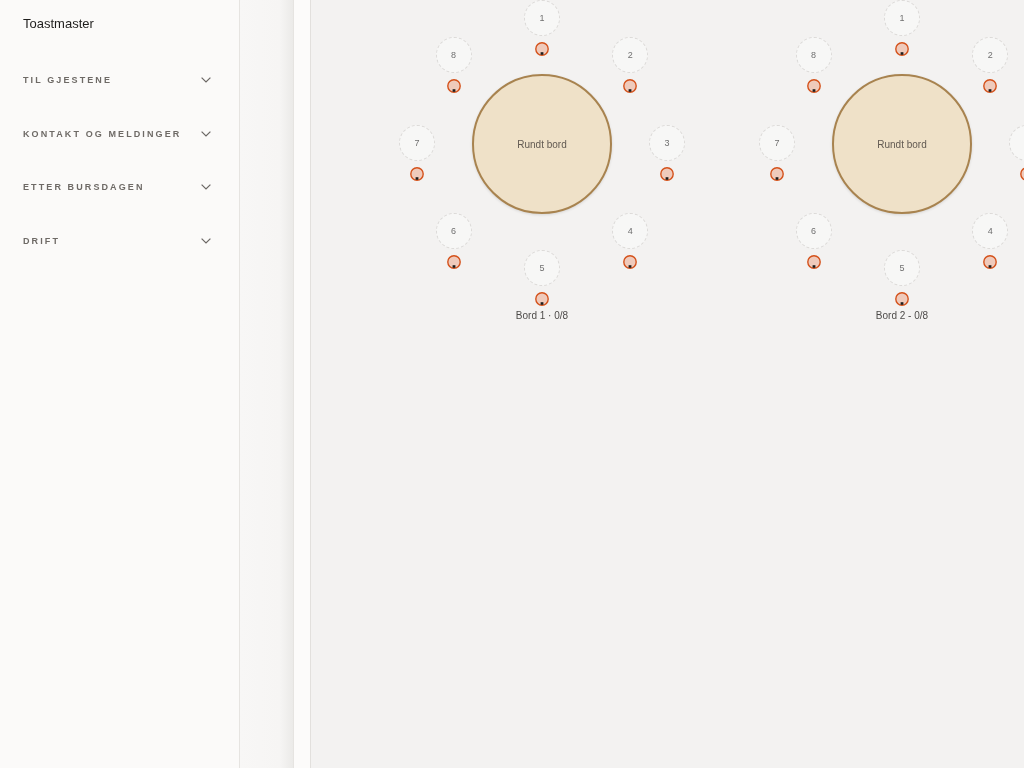 This screenshot has height=768, width=1024. Describe the element at coordinates (116, 187) in the screenshot. I see `section-toggle: ETTER BURSDAGEN` at that location.